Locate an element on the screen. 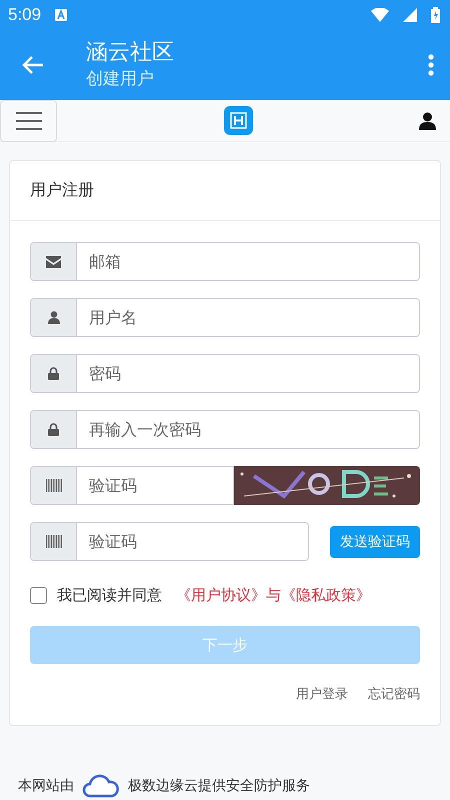 This screenshot has width=450, height=800. app-subtitle: 创建用户 is located at coordinates (120, 79).